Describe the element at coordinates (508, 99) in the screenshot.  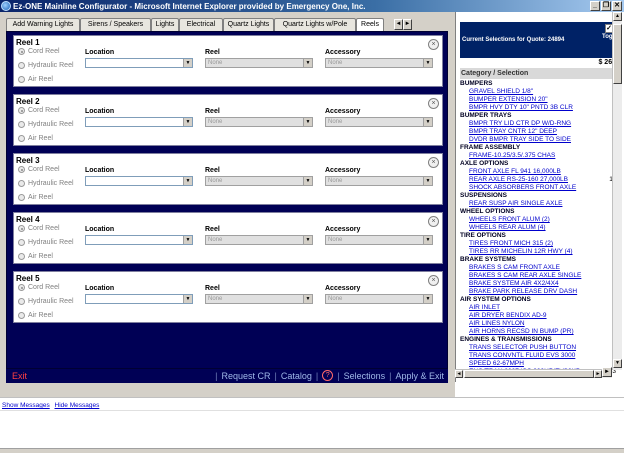
I see `selection-item-name: BUMPER EXTENSION 20"` at that location.